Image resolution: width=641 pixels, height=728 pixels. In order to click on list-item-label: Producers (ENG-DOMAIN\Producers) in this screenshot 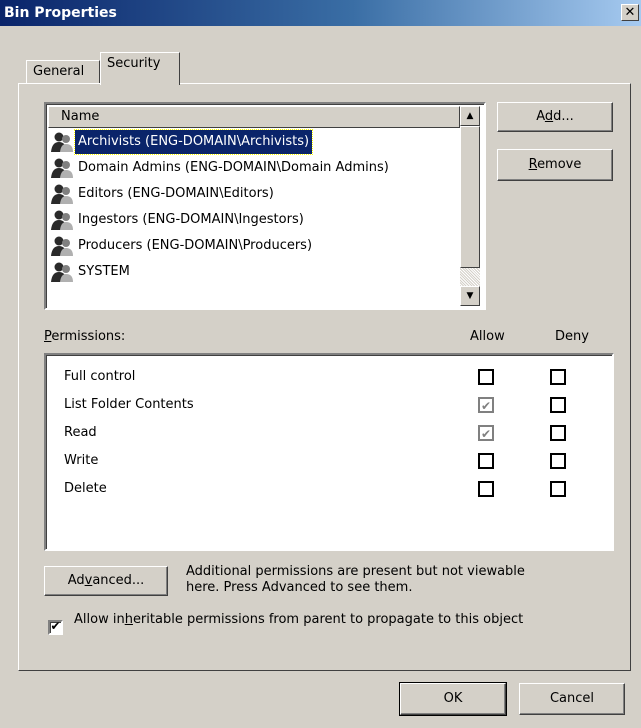, I will do `click(195, 245)`.